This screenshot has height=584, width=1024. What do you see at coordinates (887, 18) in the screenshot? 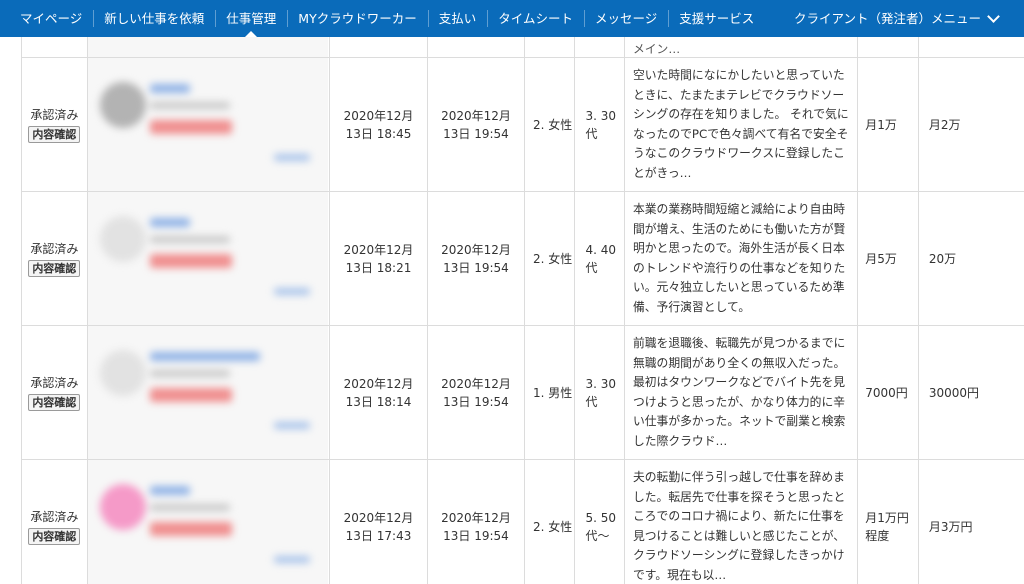
I see `client-menu-label: クライアント（発注者）メニュー` at bounding box center [887, 18].